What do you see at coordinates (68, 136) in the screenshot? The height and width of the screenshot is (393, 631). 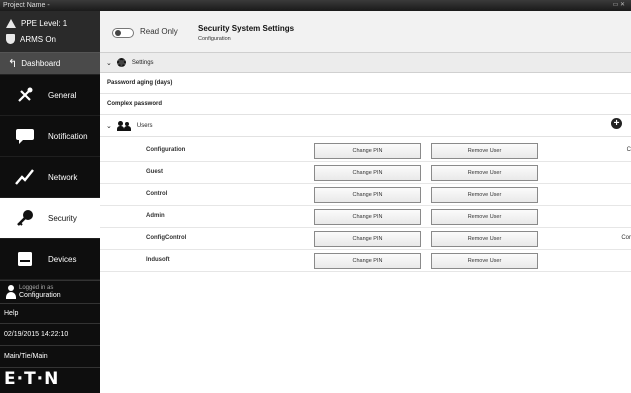 I see `sidebar-item-label: Notification` at bounding box center [68, 136].